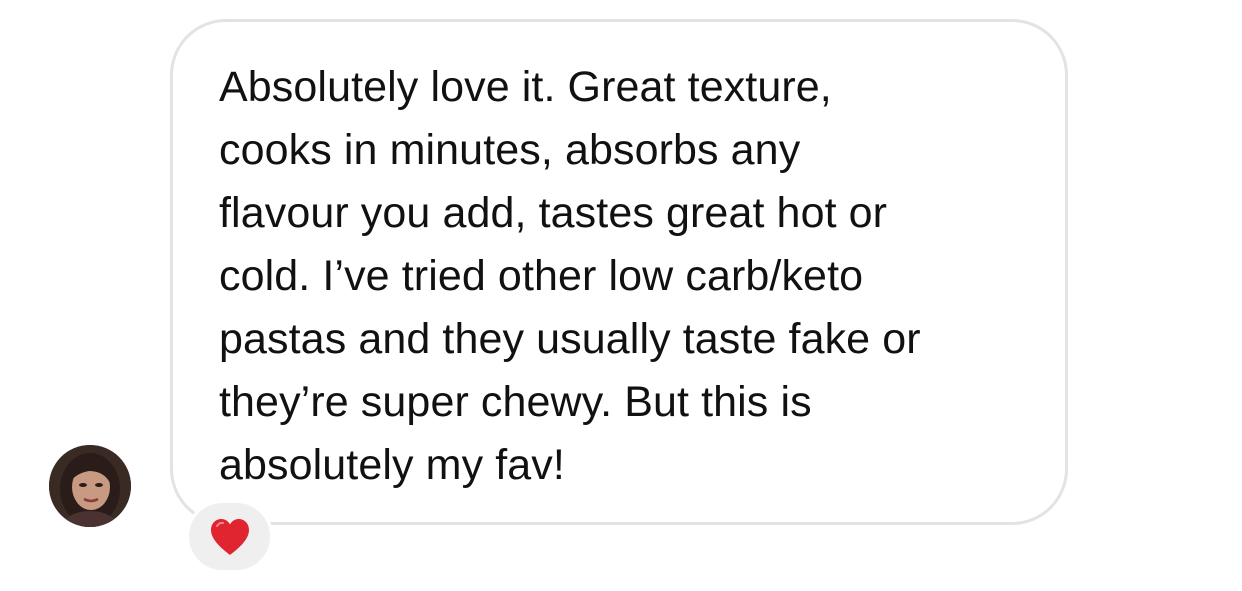  Describe the element at coordinates (510, 150) in the screenshot. I see `message-line: cooks in minutes, absorbs any` at that location.